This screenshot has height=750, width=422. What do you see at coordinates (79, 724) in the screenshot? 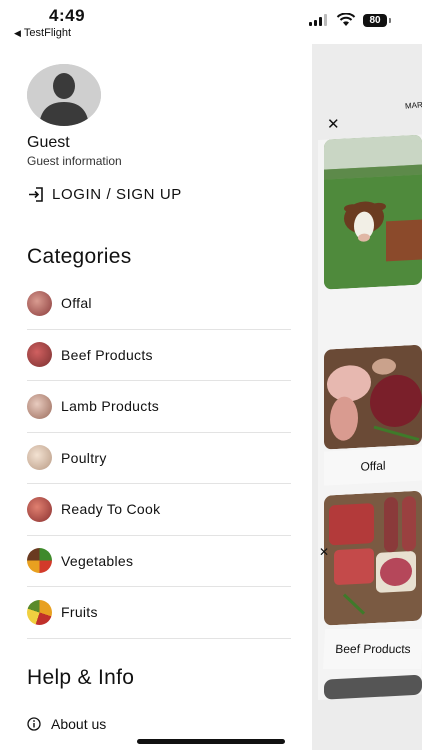
I see `help-item-label: About us` at bounding box center [79, 724].